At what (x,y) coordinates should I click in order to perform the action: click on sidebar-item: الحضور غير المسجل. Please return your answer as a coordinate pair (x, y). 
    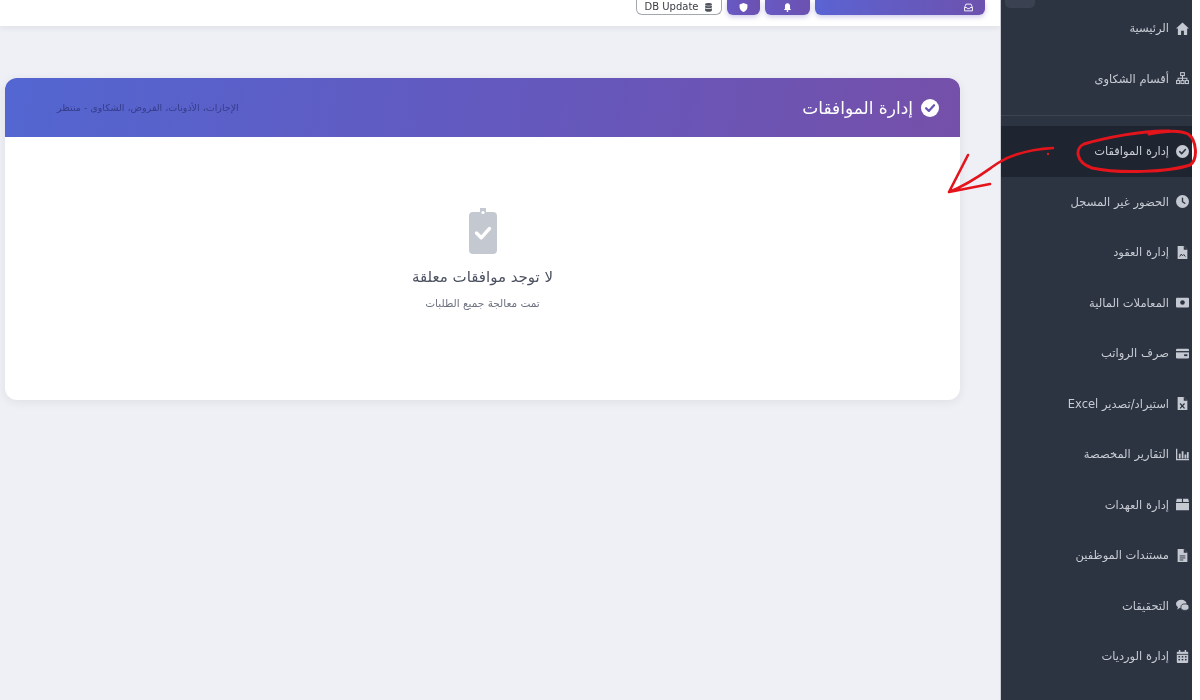
    Looking at the image, I should click on (1096, 201).